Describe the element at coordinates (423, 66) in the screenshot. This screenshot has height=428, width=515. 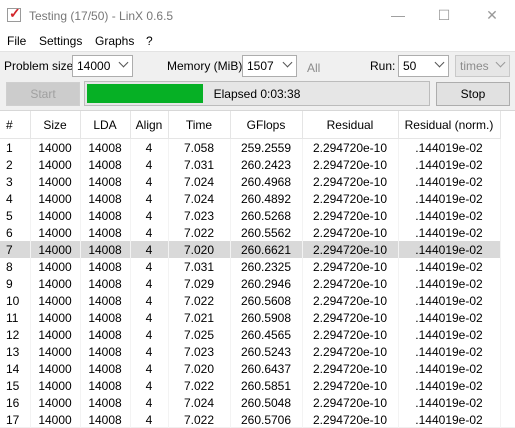
I see `run-count-select: 50` at that location.